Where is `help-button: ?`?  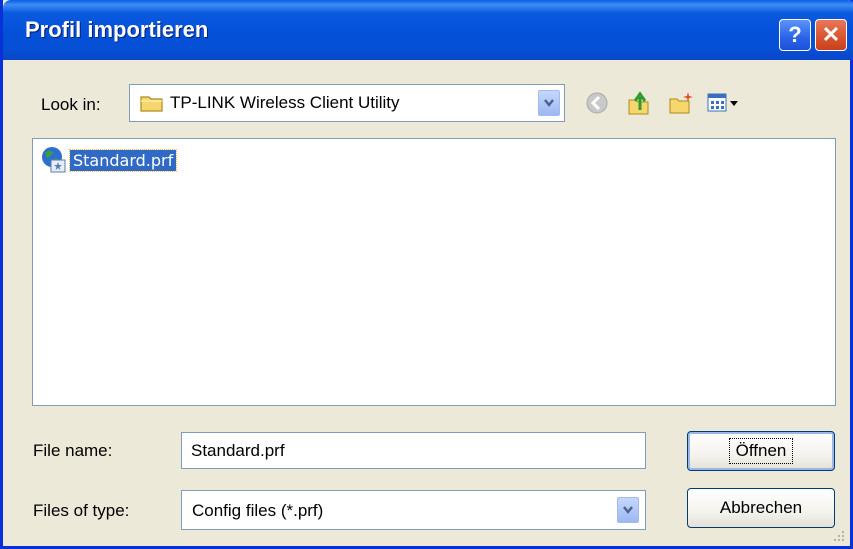
help-button: ? is located at coordinates (795, 35).